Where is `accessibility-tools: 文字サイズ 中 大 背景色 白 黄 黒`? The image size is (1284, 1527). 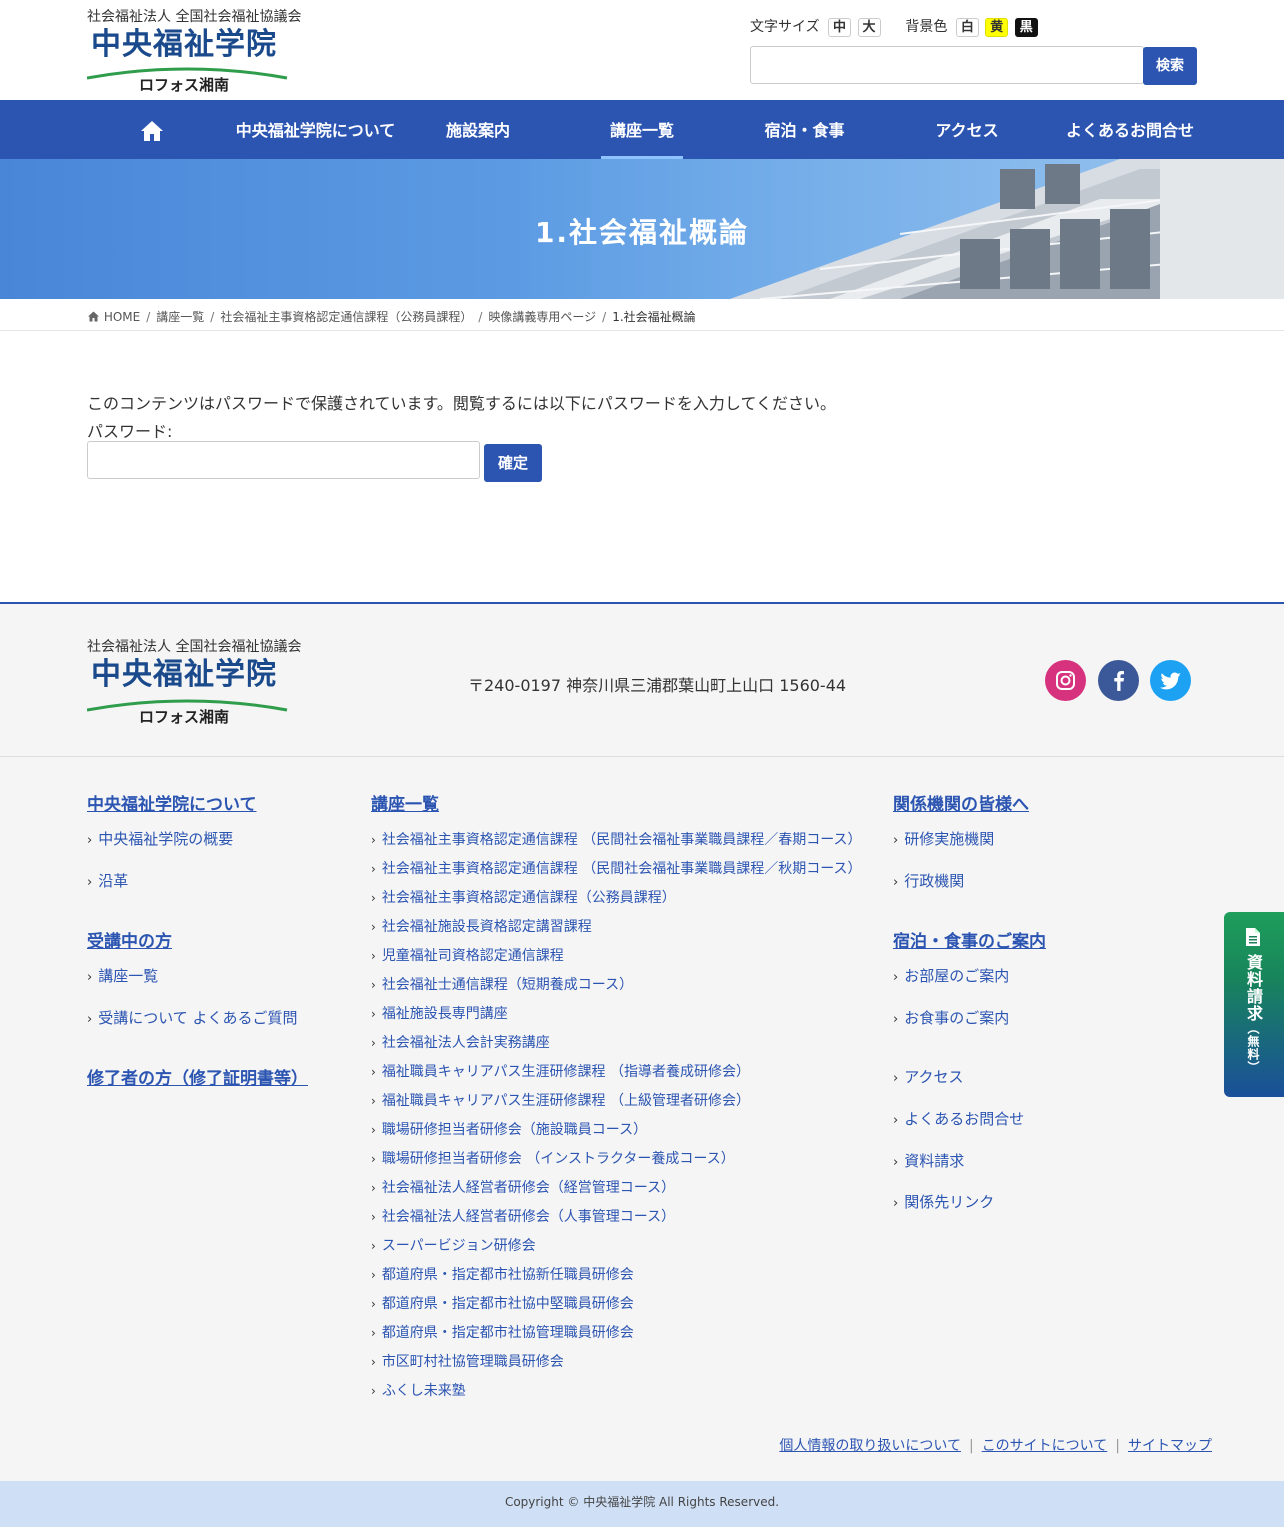
accessibility-tools: 文字サイズ 中 大 背景色 白 黄 黒 is located at coordinates (895, 26).